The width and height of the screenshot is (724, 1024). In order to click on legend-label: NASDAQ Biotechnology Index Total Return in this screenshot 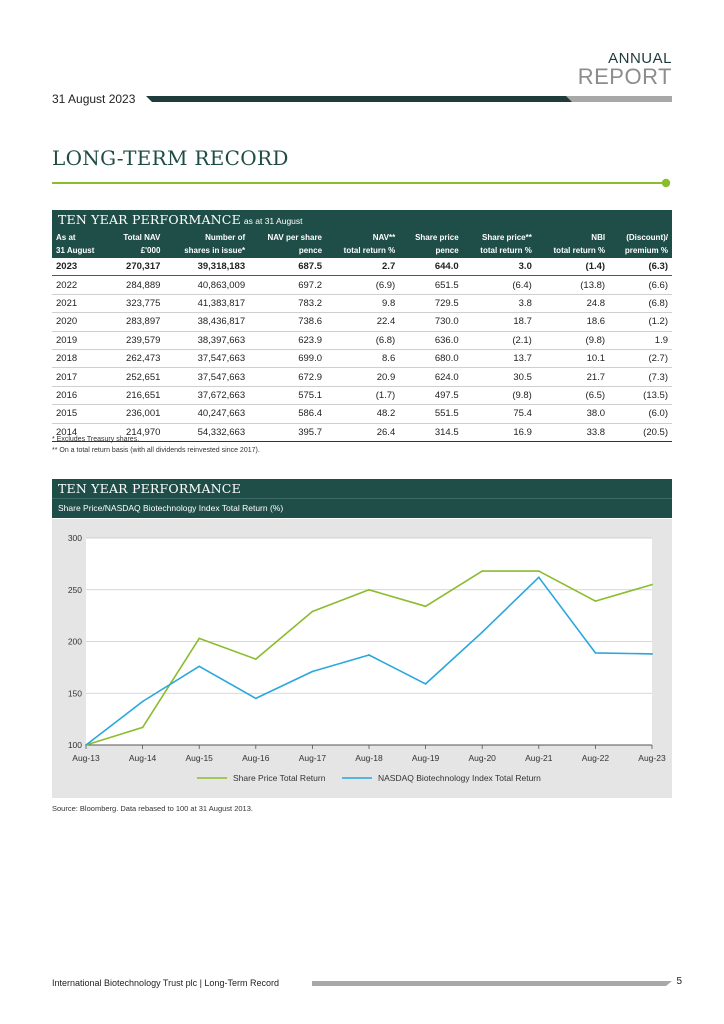, I will do `click(459, 778)`.